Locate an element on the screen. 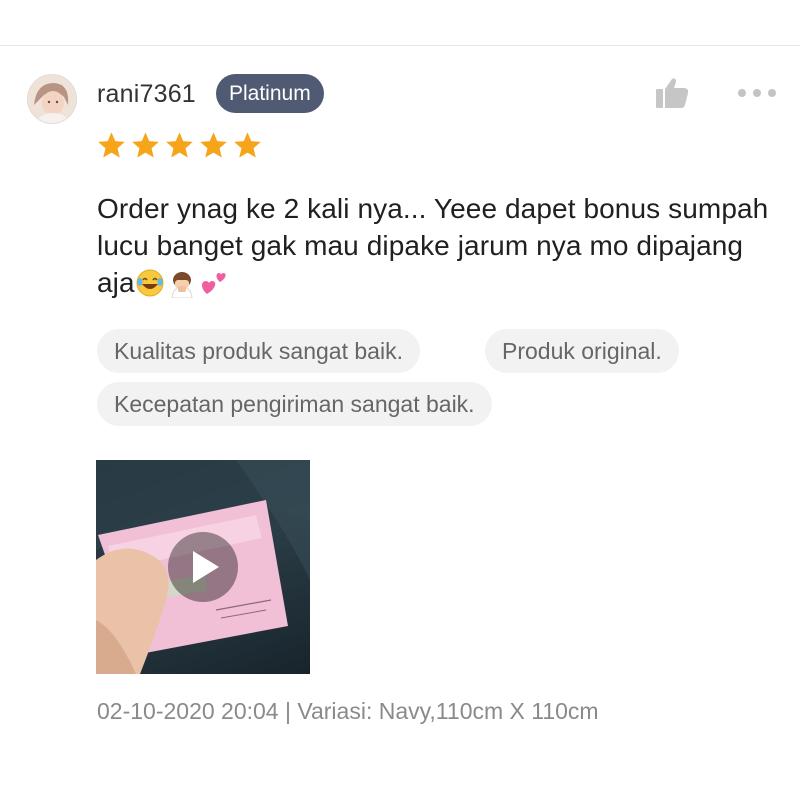  tier-badge: Platinum is located at coordinates (270, 93).